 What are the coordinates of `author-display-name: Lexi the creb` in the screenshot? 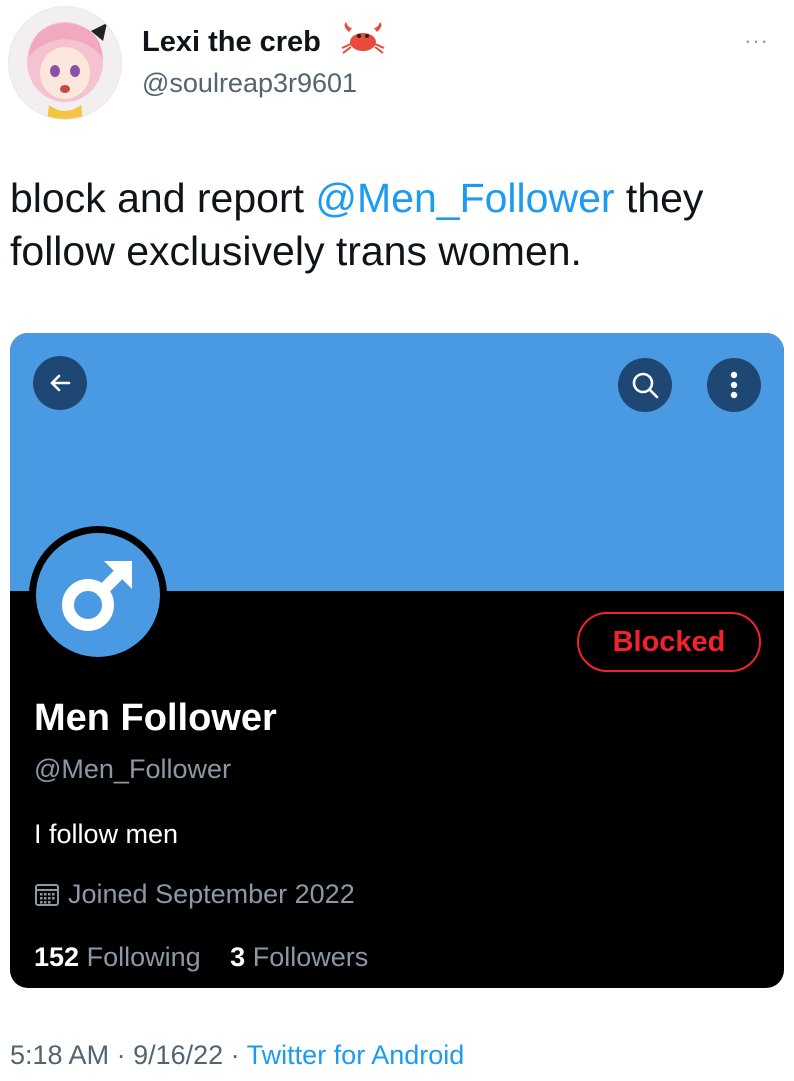 It's located at (231, 42).